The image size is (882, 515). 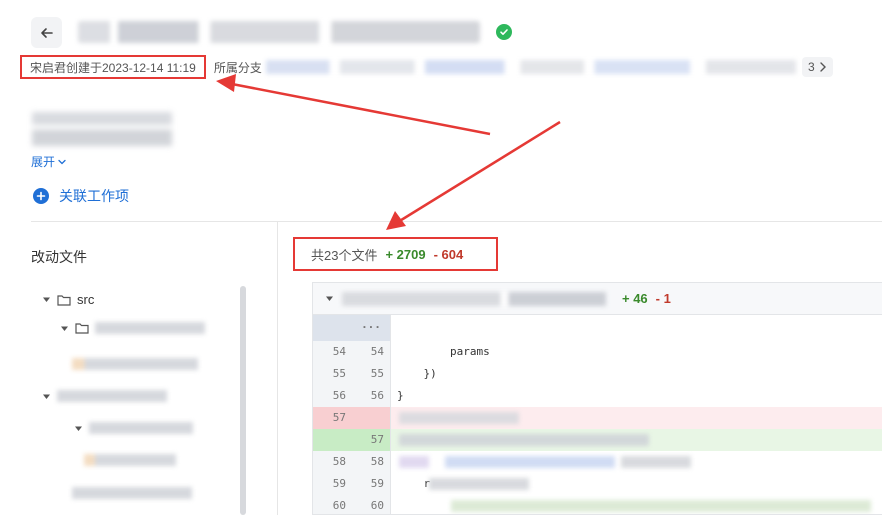 I want to click on diff-line: 59 59 r, so click(x=597, y=484).